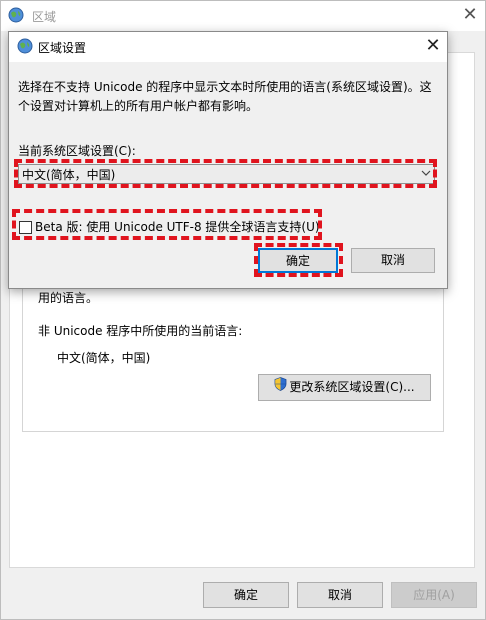 This screenshot has height=620, width=486. I want to click on dialog-title: 区域设置, so click(62, 48).